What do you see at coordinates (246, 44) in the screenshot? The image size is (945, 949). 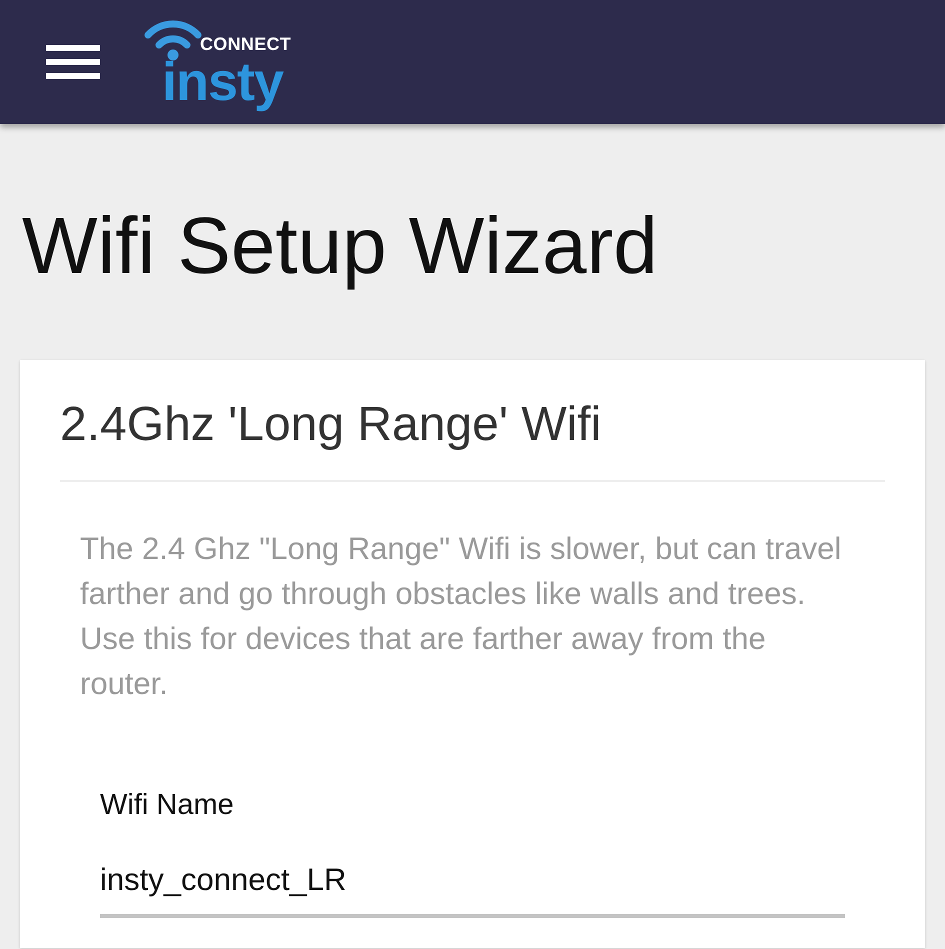 I see `logo-tagline: CONNECT` at bounding box center [246, 44].